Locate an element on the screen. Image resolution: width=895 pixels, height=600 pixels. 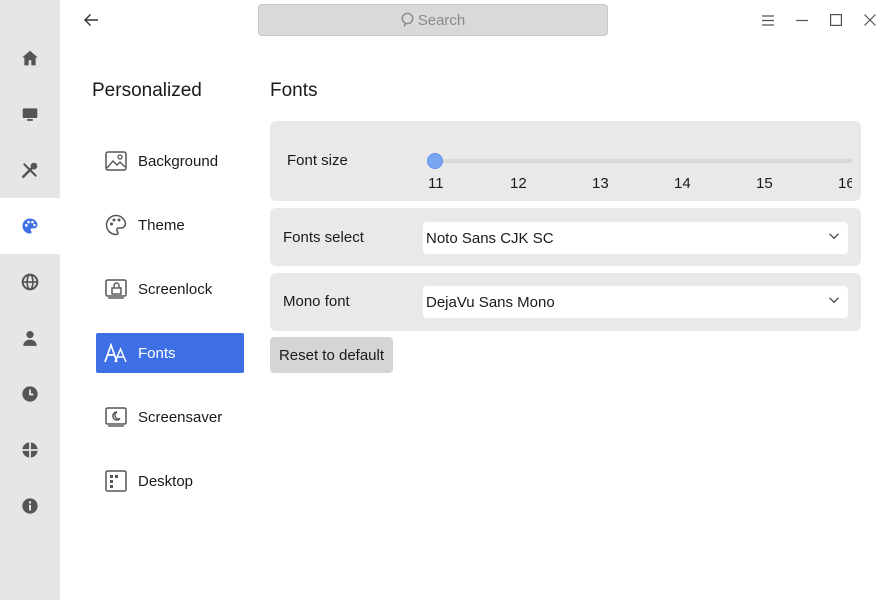
rail-accounts is located at coordinates (30, 338).